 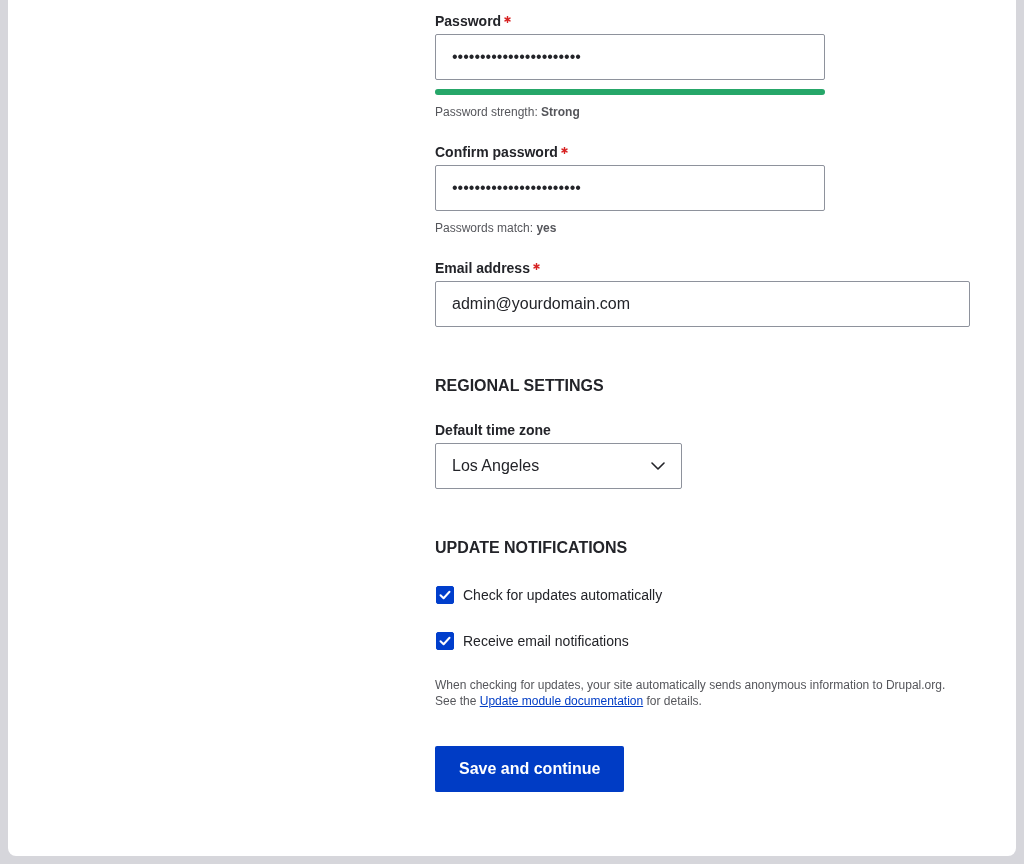 What do you see at coordinates (496, 152) in the screenshot?
I see `field-label: Confirm password` at bounding box center [496, 152].